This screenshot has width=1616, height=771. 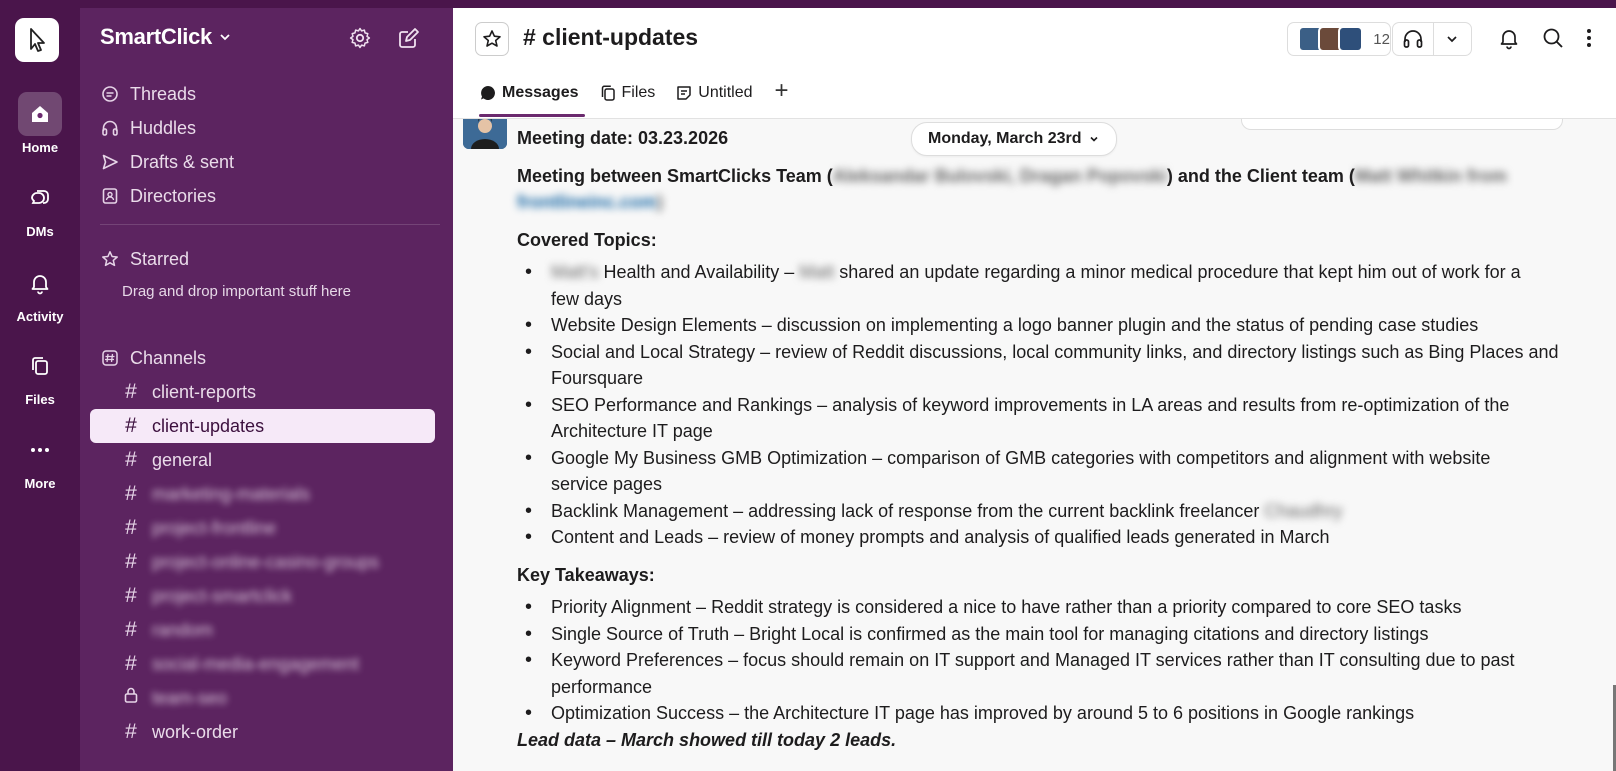 I want to click on sidebar-item-channel-blurred: # project-smartclick, so click(x=262, y=596).